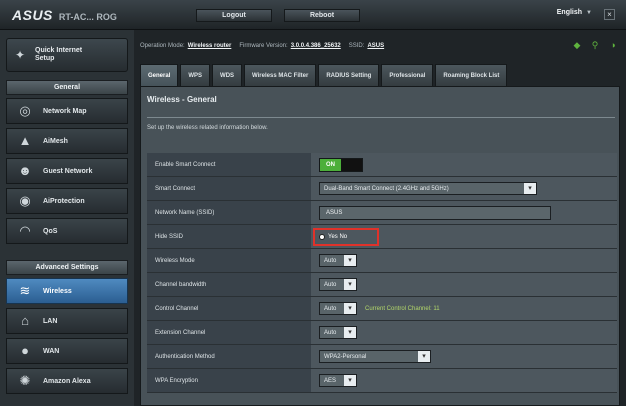 The width and height of the screenshot is (626, 406). What do you see at coordinates (341, 164) in the screenshot?
I see `smart-connect-toggle: ON` at bounding box center [341, 164].